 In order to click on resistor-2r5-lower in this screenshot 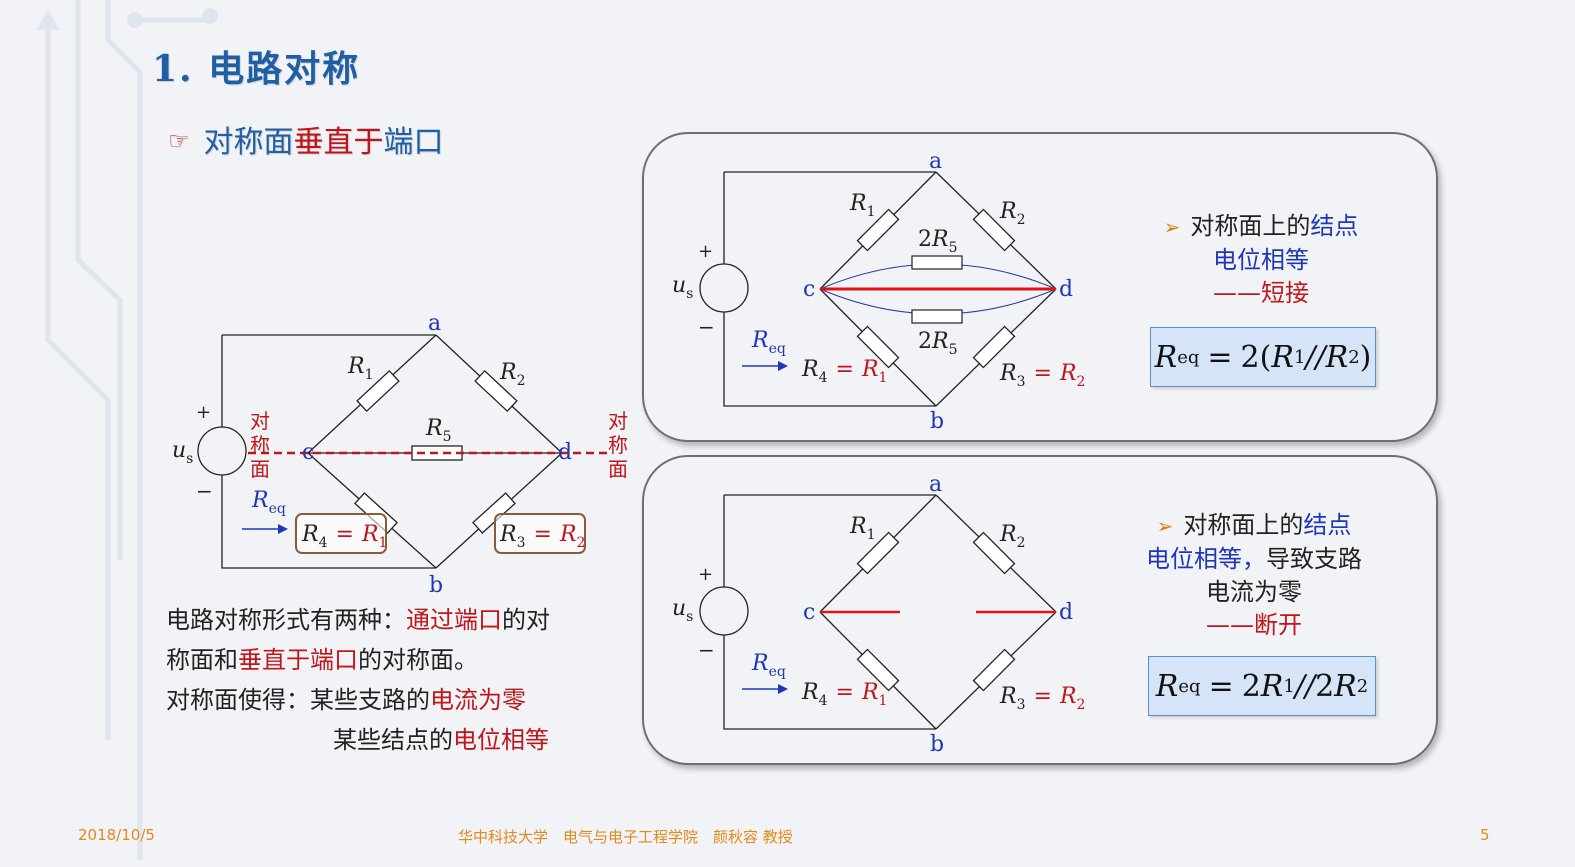, I will do `click(937, 316)`.